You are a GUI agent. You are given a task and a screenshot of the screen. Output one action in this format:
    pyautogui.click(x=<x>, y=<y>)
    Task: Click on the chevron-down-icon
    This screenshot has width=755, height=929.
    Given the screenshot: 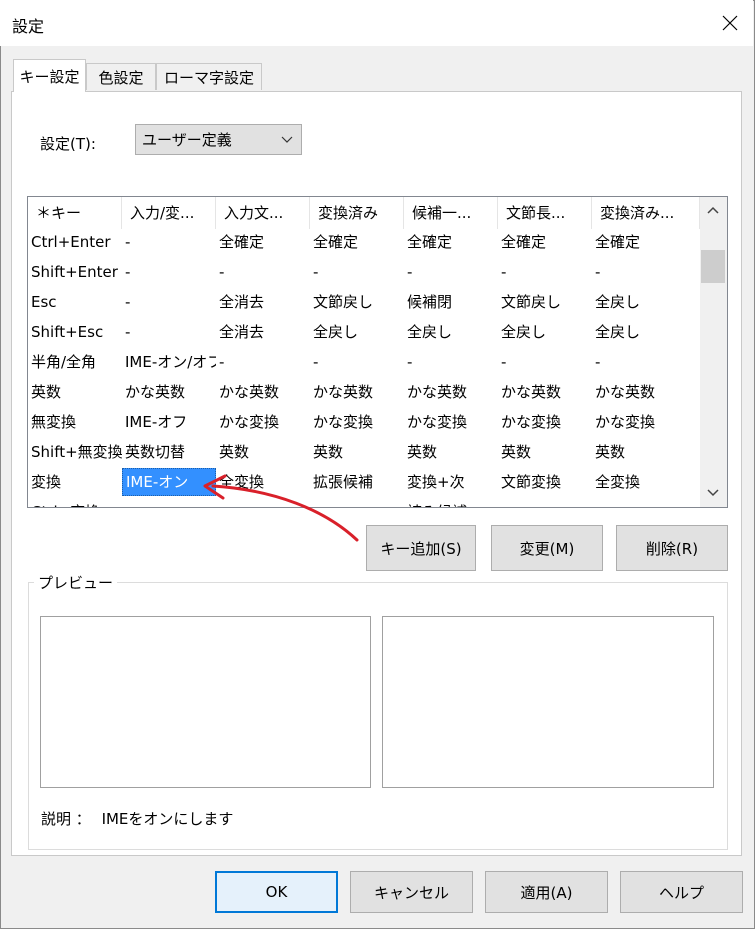 What is the action you would take?
    pyautogui.click(x=713, y=492)
    